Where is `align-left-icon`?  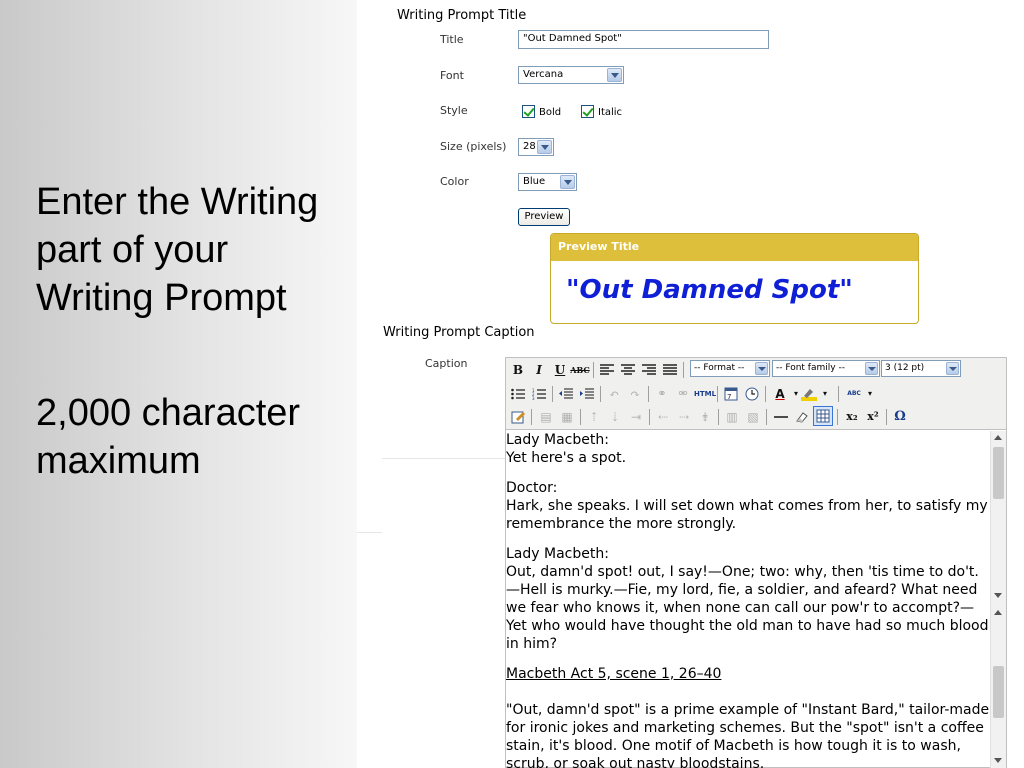
align-left-icon is located at coordinates (607, 370).